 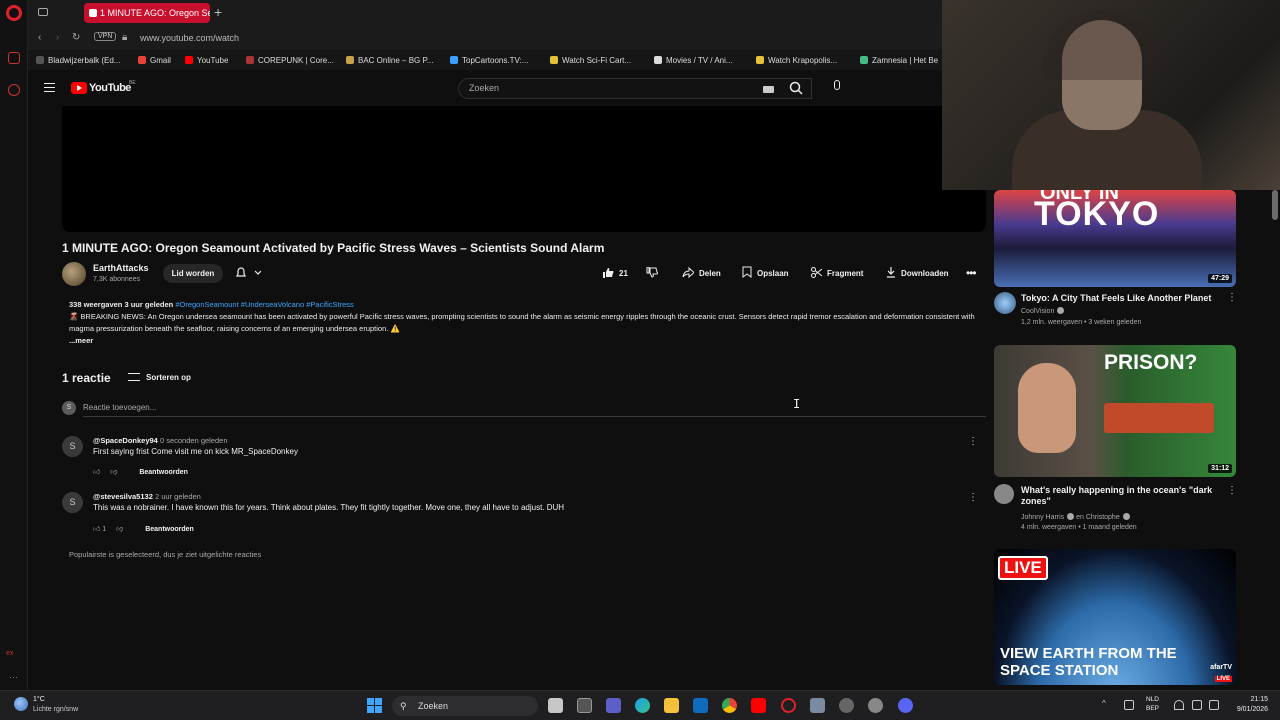 I want to click on dislike-button, so click(x=654, y=273).